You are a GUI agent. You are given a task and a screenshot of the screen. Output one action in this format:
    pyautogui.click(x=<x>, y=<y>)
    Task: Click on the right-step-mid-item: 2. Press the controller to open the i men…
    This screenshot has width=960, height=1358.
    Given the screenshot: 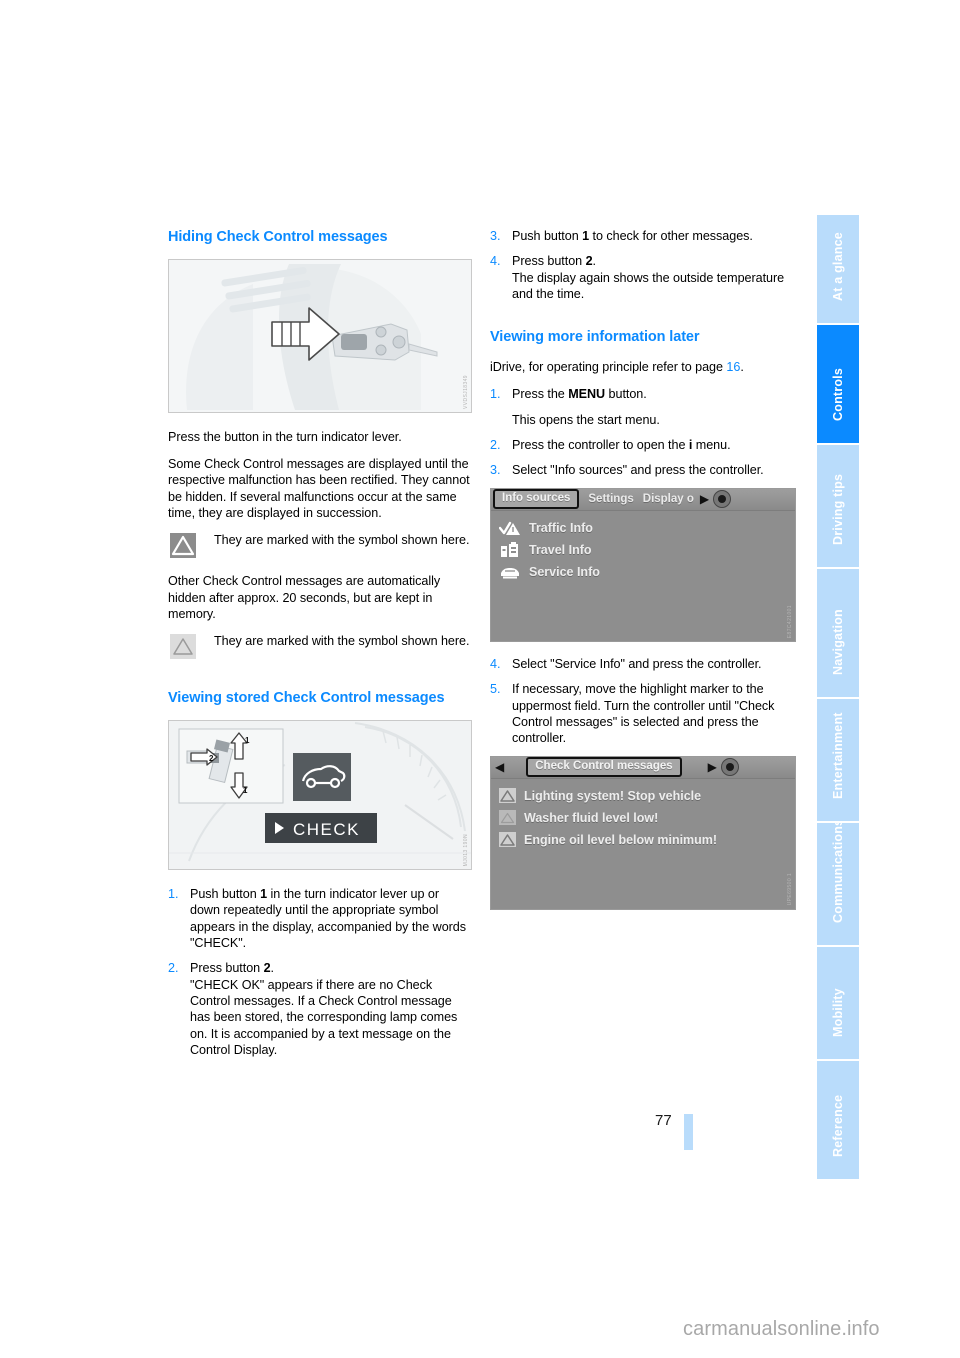 What is the action you would take?
    pyautogui.click(x=642, y=445)
    